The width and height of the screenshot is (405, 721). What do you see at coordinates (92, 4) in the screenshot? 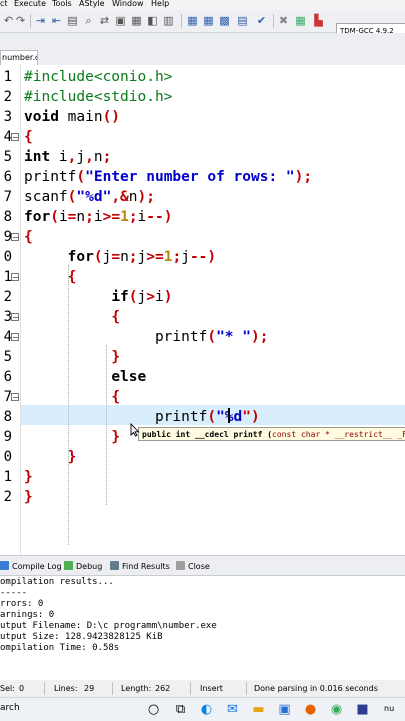
I see `menu-item-astyle: AStyle` at bounding box center [92, 4].